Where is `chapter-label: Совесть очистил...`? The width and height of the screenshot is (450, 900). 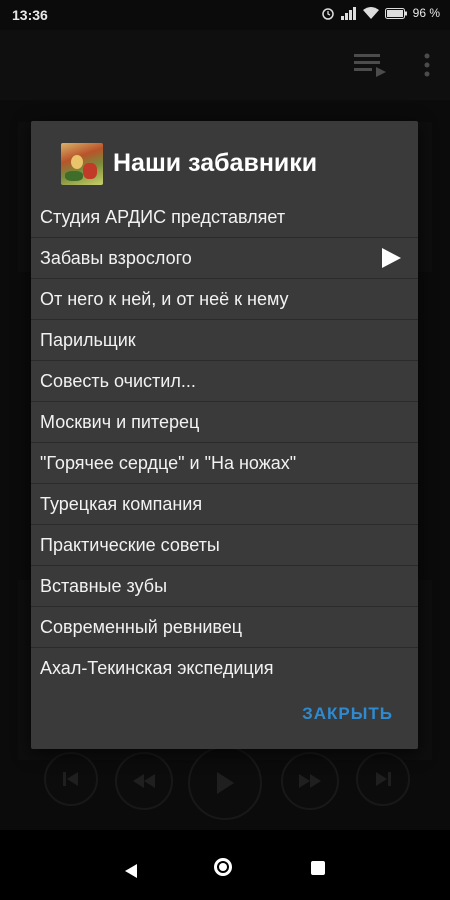
chapter-label: Совесть очистил... is located at coordinates (118, 381).